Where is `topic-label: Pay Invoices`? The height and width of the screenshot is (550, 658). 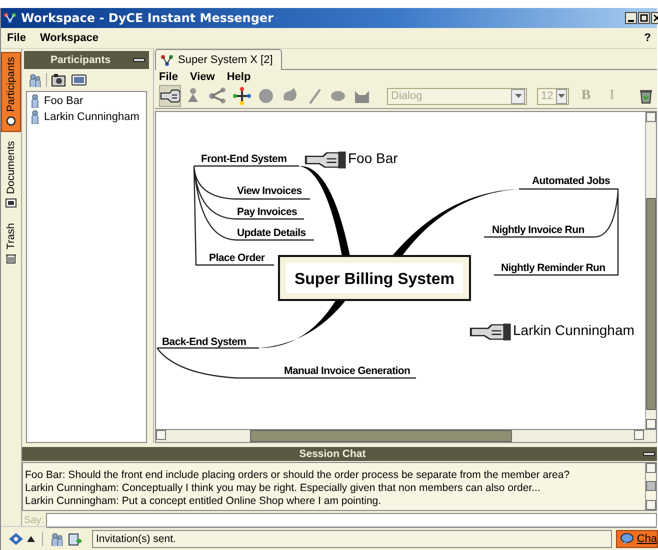
topic-label: Pay Invoices is located at coordinates (267, 212).